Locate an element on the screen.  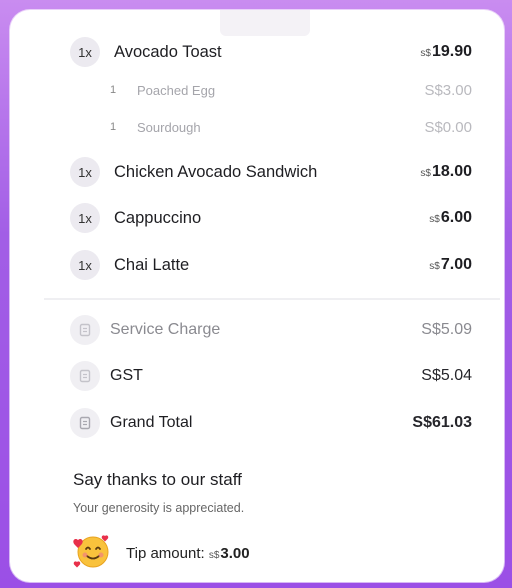
tip-note: Your generosity is appreciated. is located at coordinates (159, 508).